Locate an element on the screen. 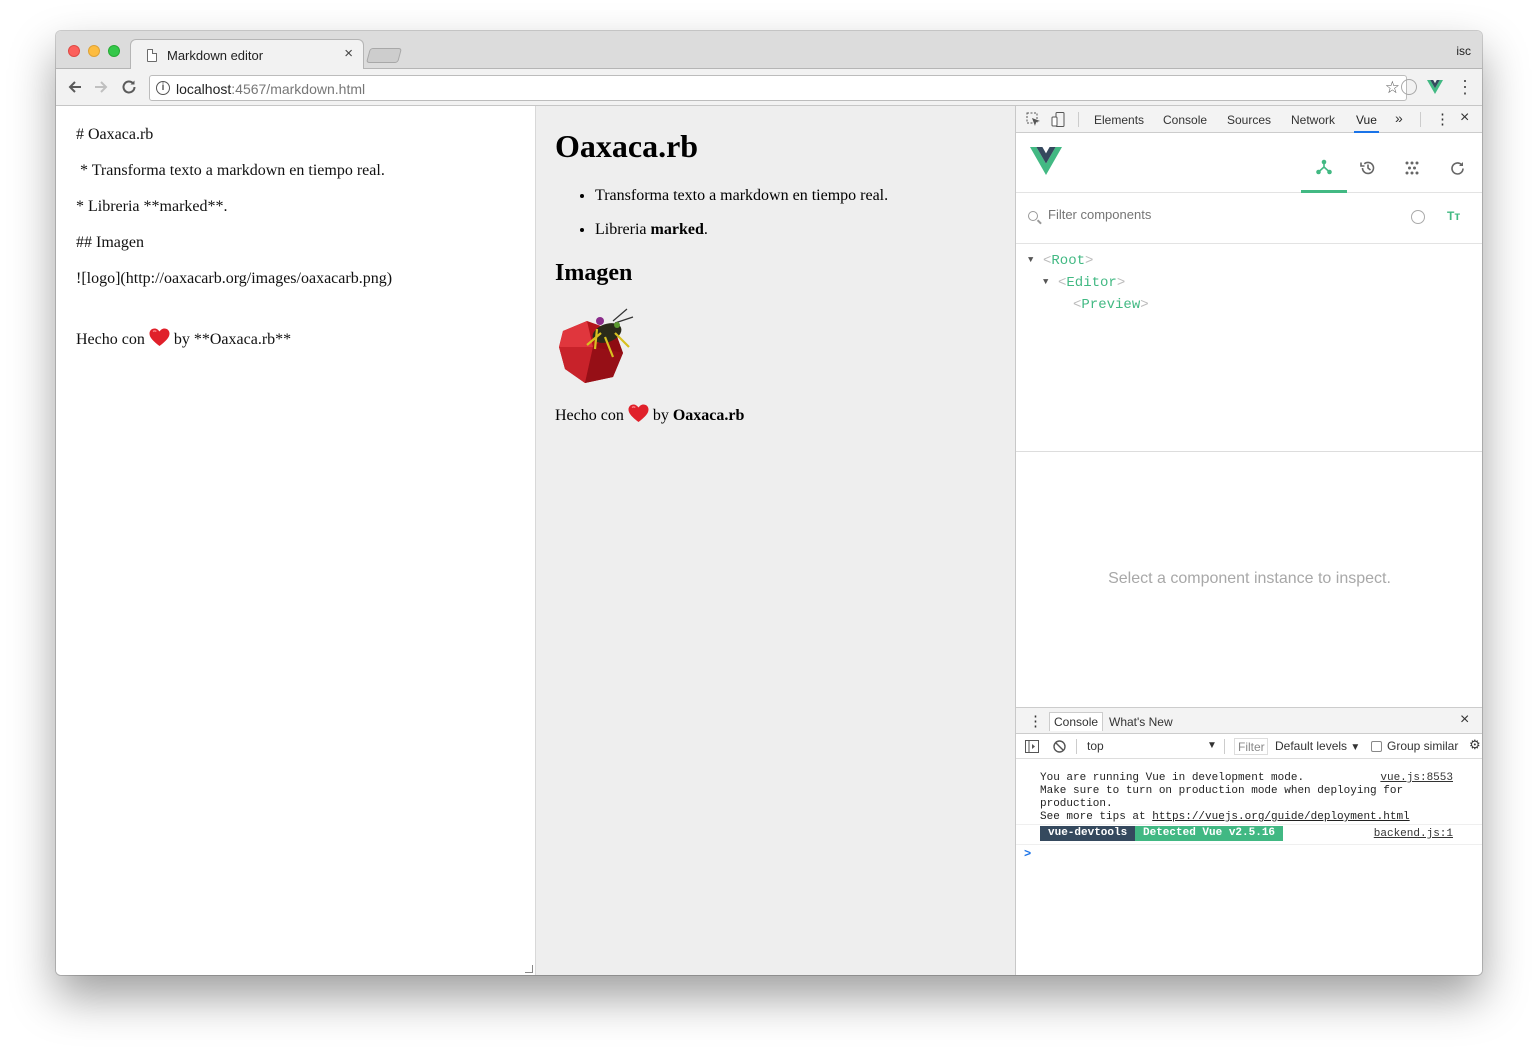 This screenshot has width=1538, height=1055. editor-line: * Libreria **marked**. is located at coordinates (152, 206).